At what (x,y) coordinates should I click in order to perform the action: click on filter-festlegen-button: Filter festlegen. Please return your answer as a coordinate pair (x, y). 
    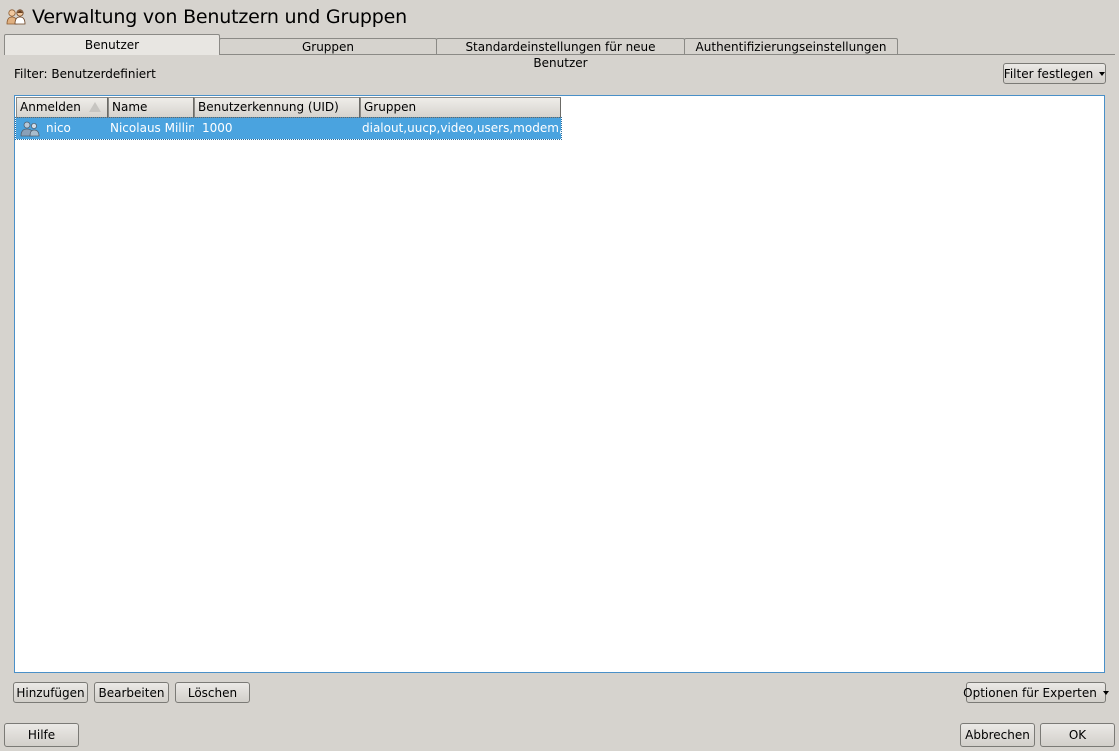
    Looking at the image, I should click on (1054, 73).